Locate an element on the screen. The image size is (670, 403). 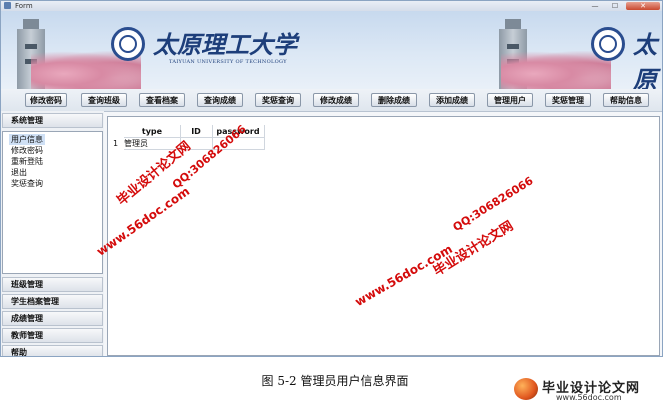
sidebar-section-teachers: 教师管理 is located at coordinates (52, 335).